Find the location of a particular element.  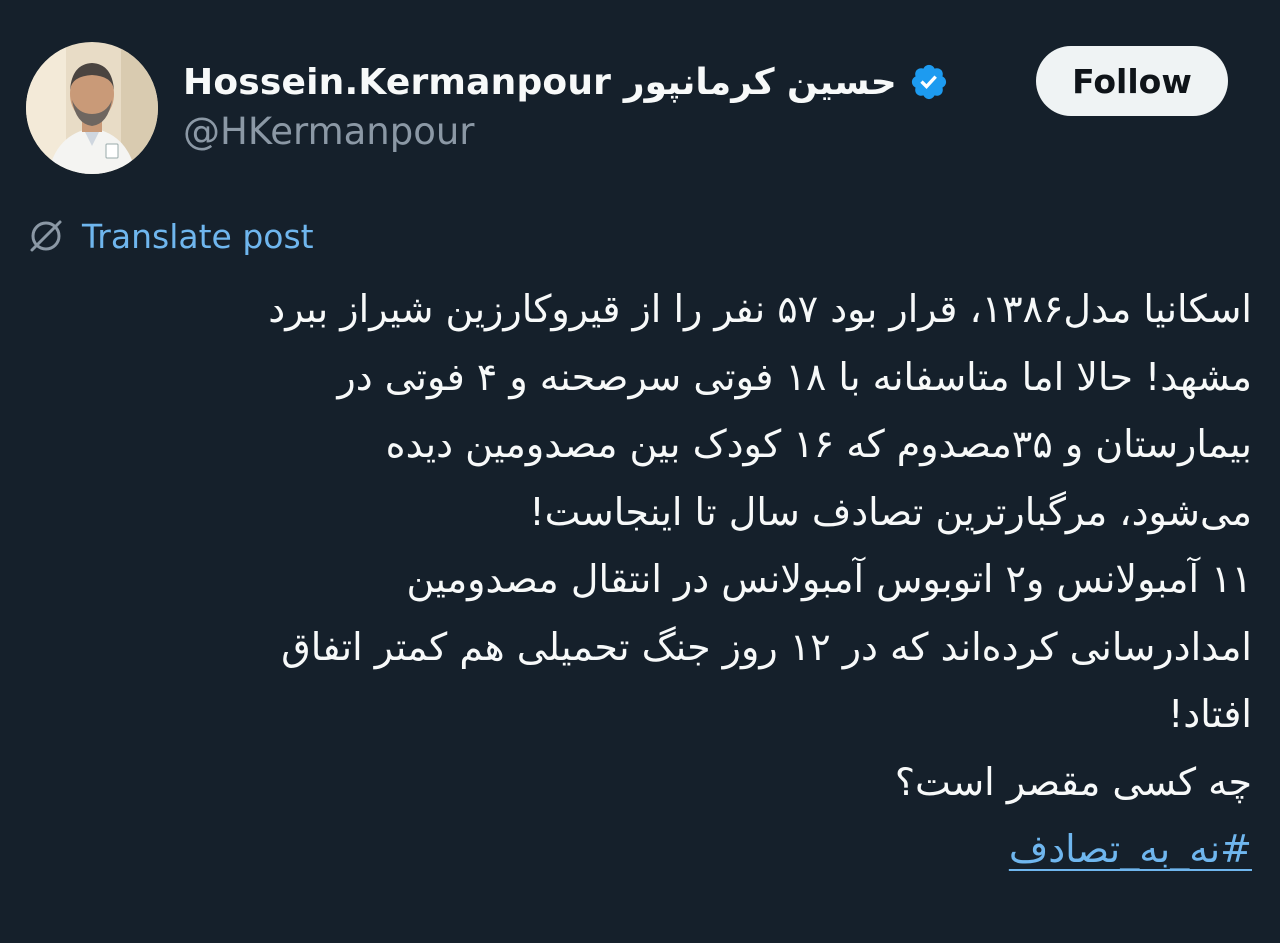

tweet-line: افتاد! is located at coordinates (1210, 714).